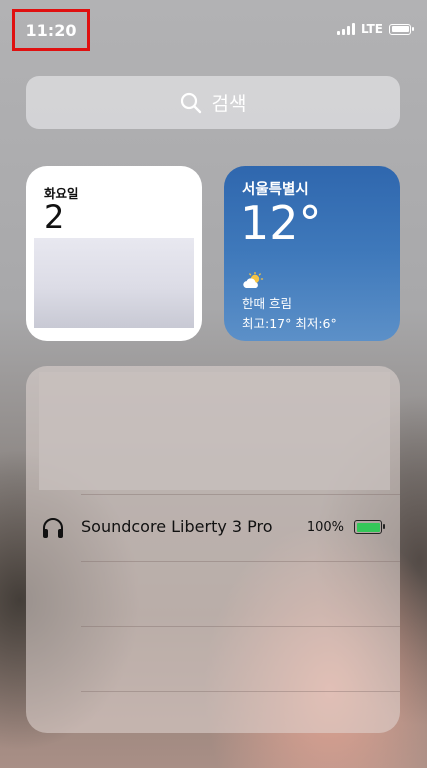 This screenshot has width=427, height=768. What do you see at coordinates (371, 29) in the screenshot?
I see `network-type: LTE` at bounding box center [371, 29].